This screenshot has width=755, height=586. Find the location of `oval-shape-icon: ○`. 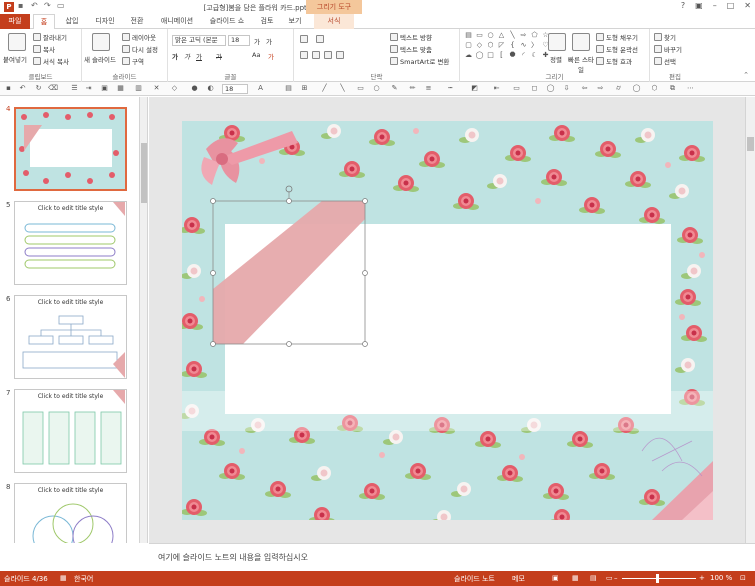

oval-shape-icon: ○ is located at coordinates (490, 35).